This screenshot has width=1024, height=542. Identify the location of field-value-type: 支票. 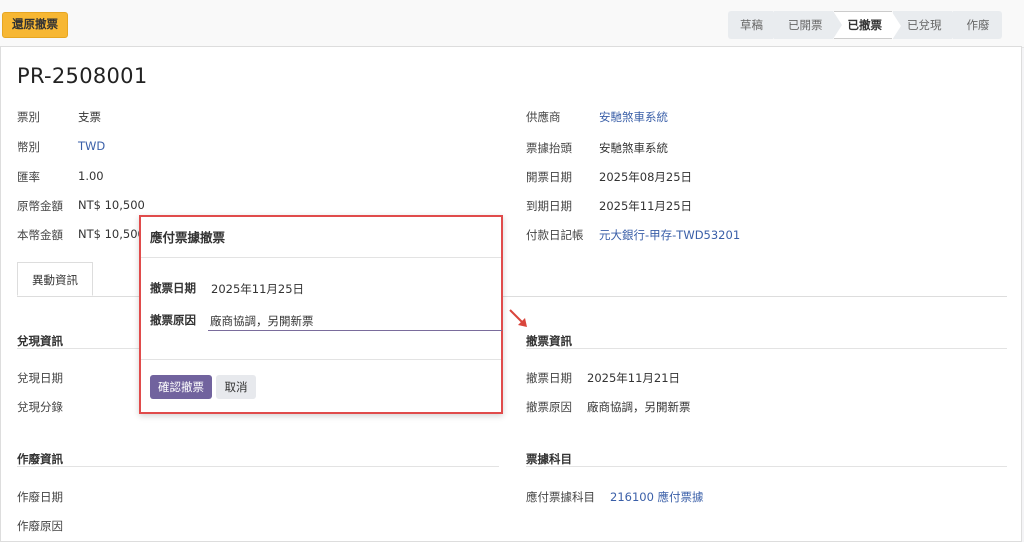
(89, 117).